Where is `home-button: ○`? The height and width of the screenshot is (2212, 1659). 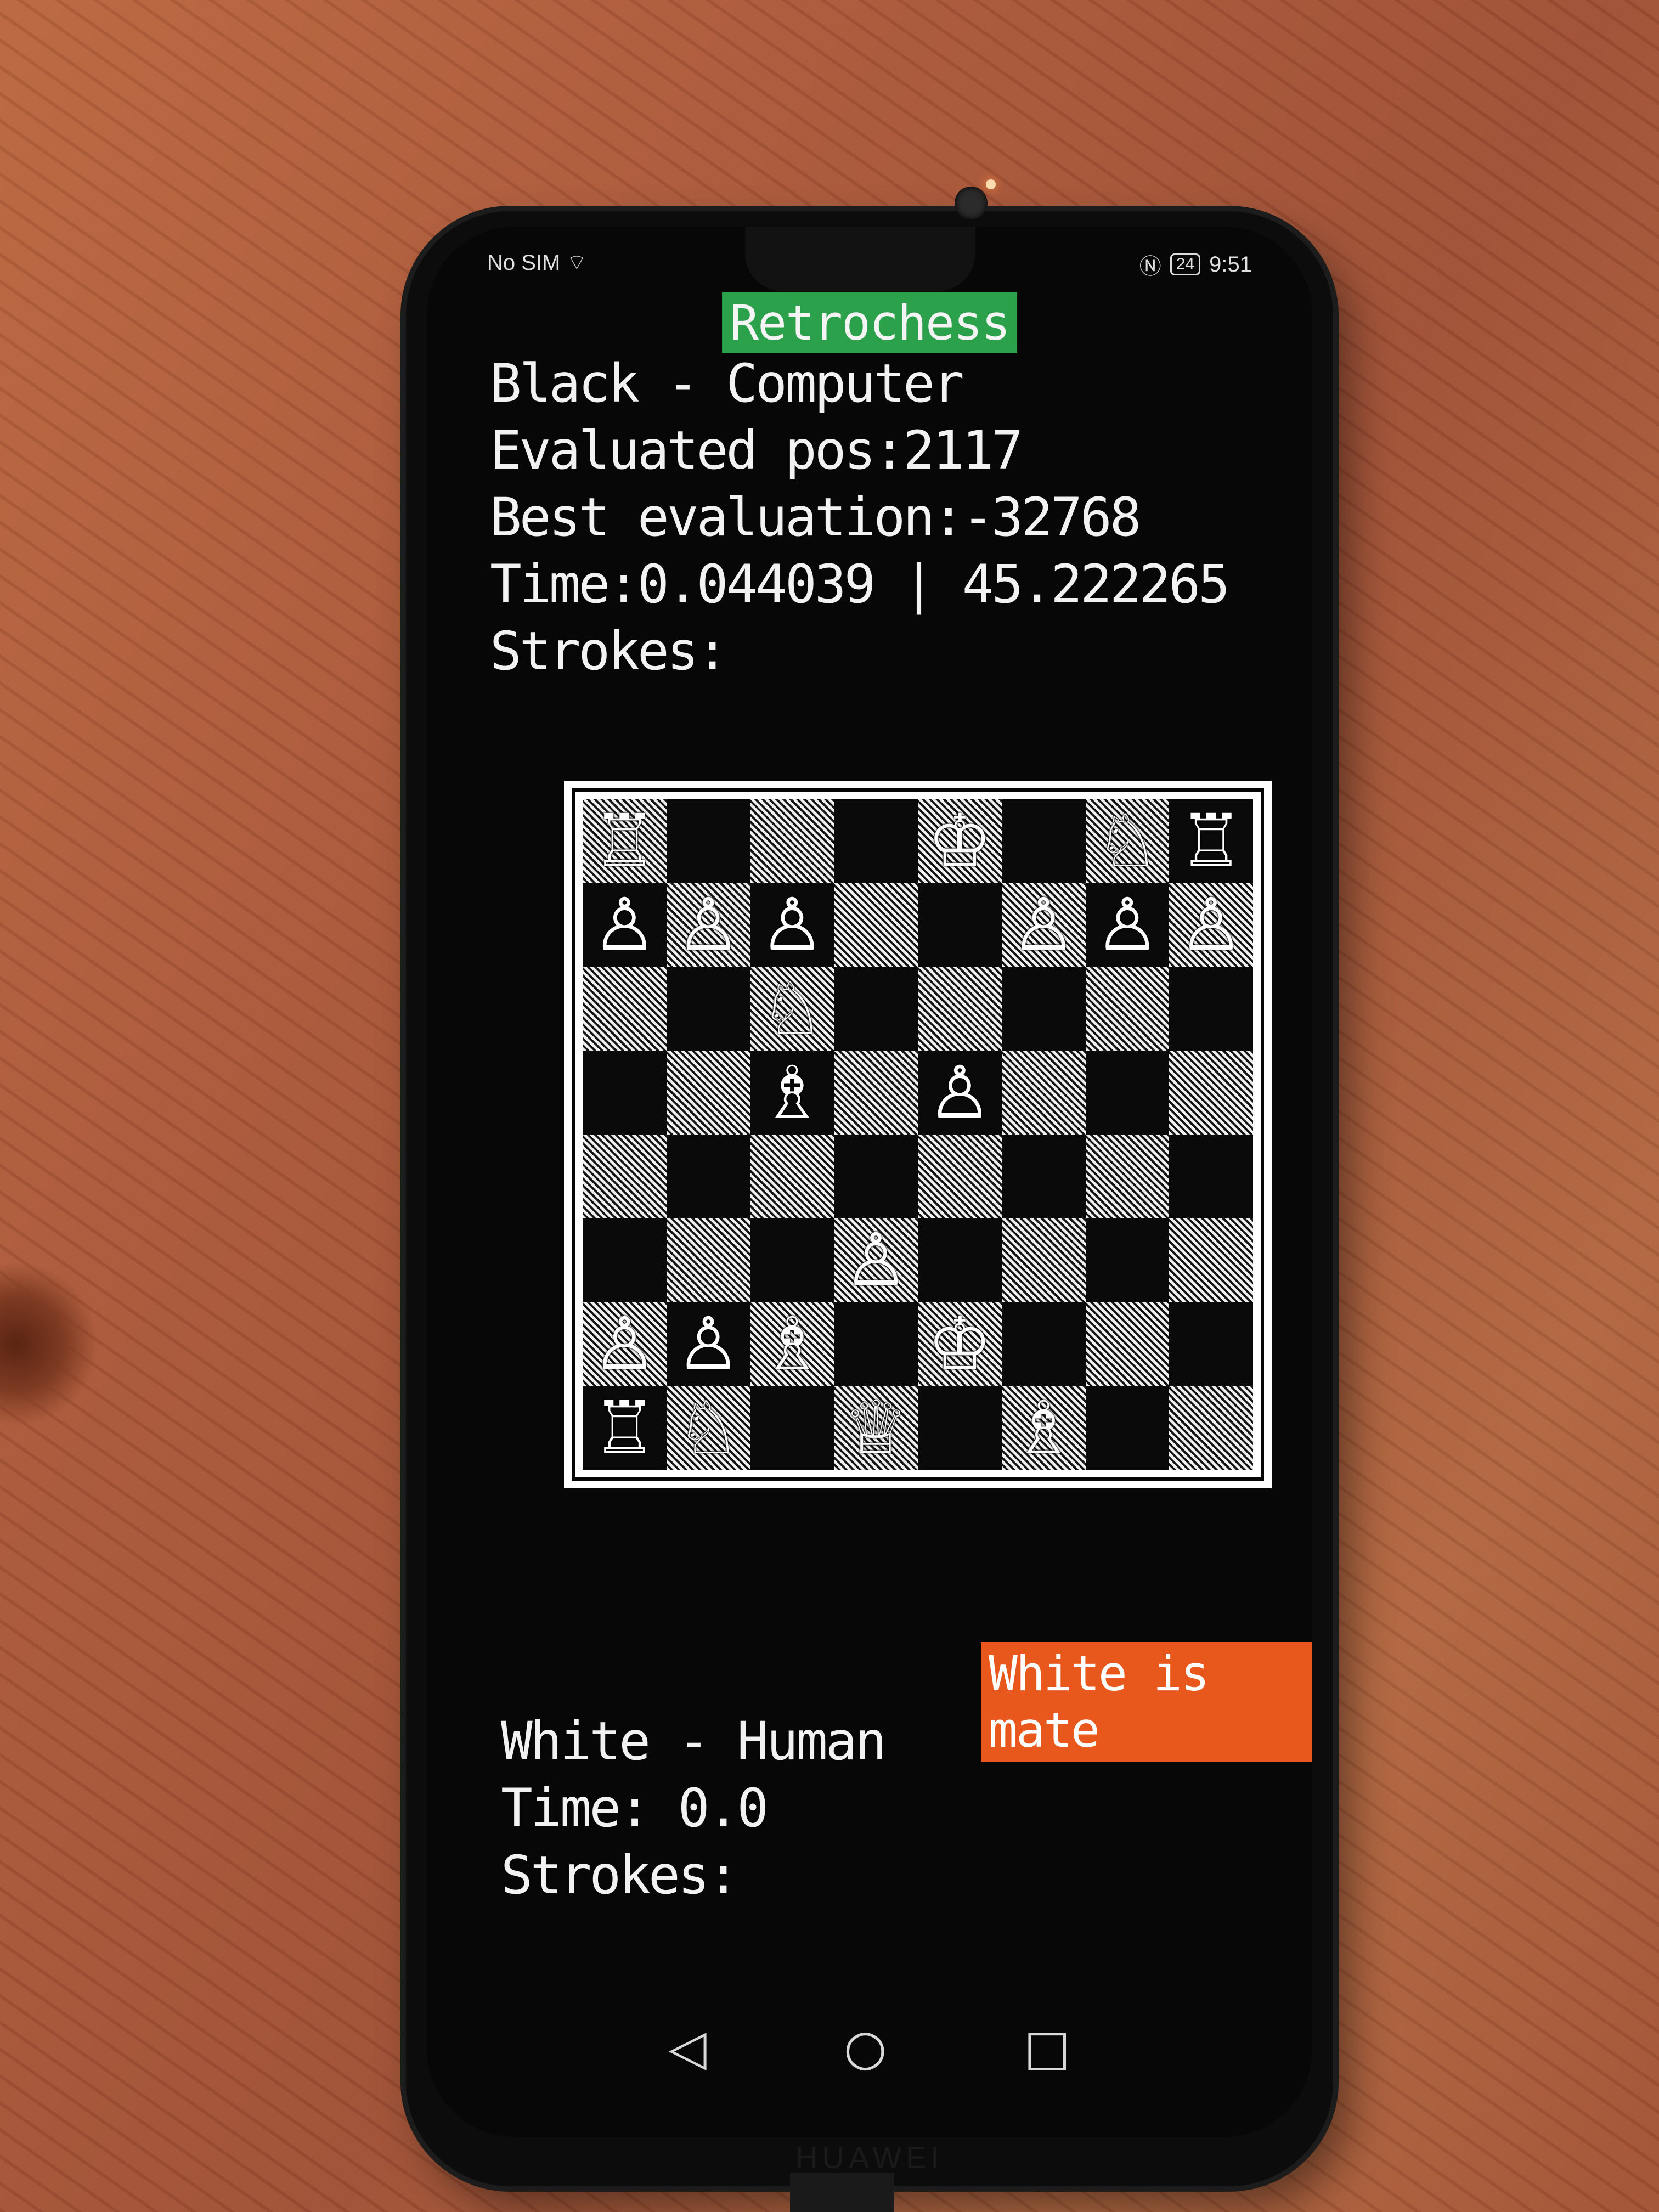 home-button: ○ is located at coordinates (866, 2047).